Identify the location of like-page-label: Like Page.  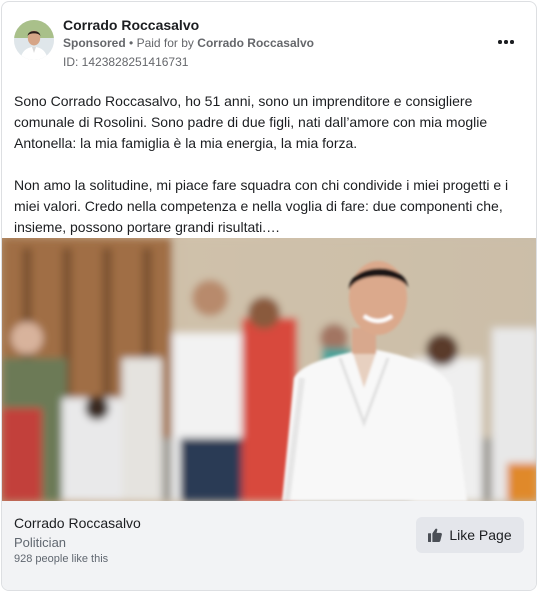
(480, 535).